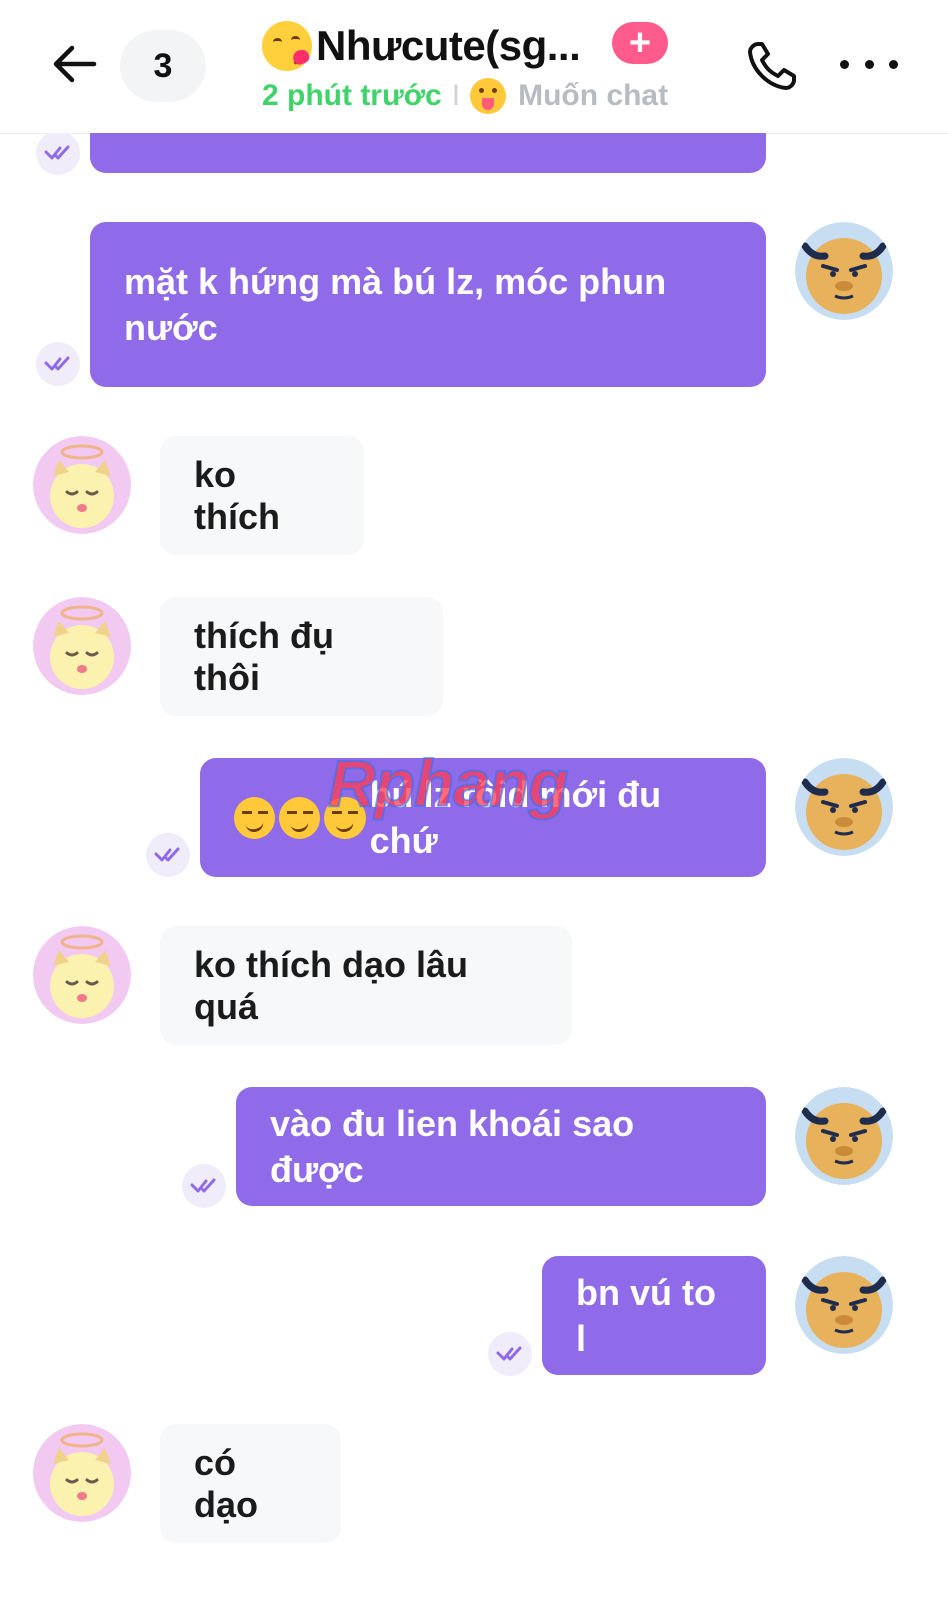 Image resolution: width=948 pixels, height=1600 pixels. Describe the element at coordinates (395, 304) in the screenshot. I see `message-text: mặt k hứng mà bú lz, móc phun nước` at that location.